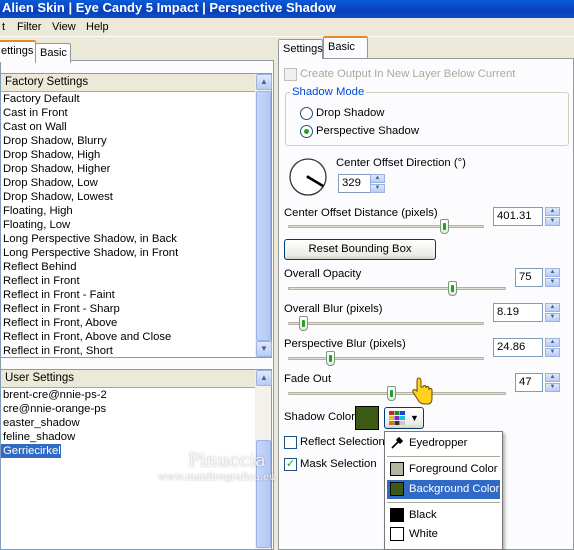 Image resolution: width=574 pixels, height=550 pixels. What do you see at coordinates (264, 349) in the screenshot?
I see `scroll-down-icon: ▼` at bounding box center [264, 349].